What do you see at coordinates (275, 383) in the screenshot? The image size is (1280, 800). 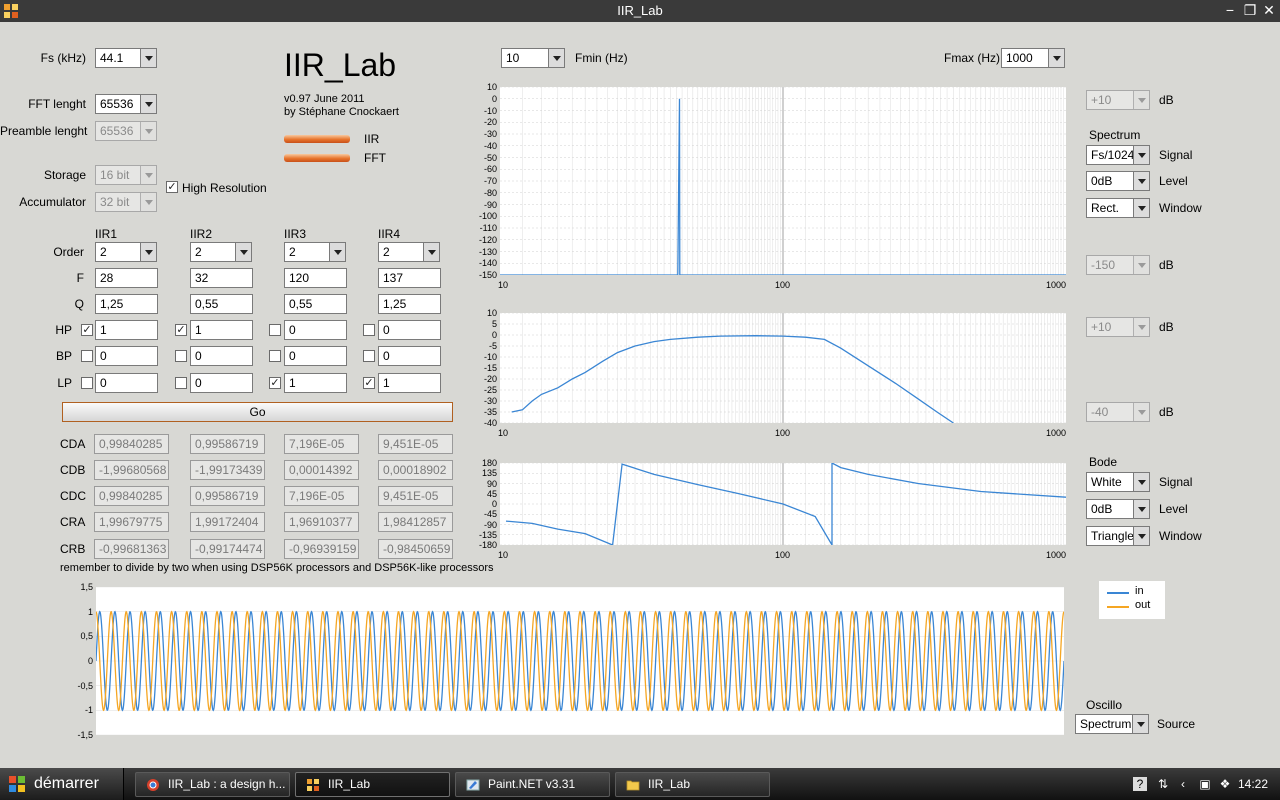 I see `iir3-lp-checkbox: ✓` at bounding box center [275, 383].